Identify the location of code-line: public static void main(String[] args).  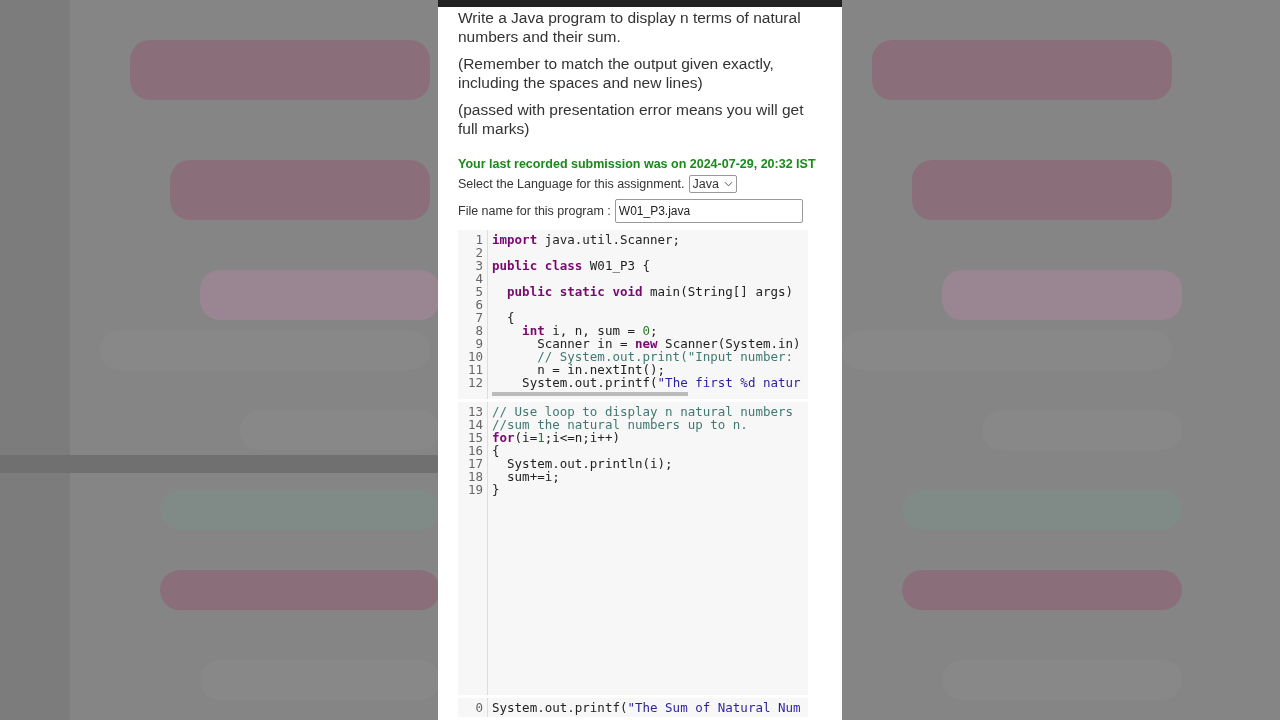
(650, 291).